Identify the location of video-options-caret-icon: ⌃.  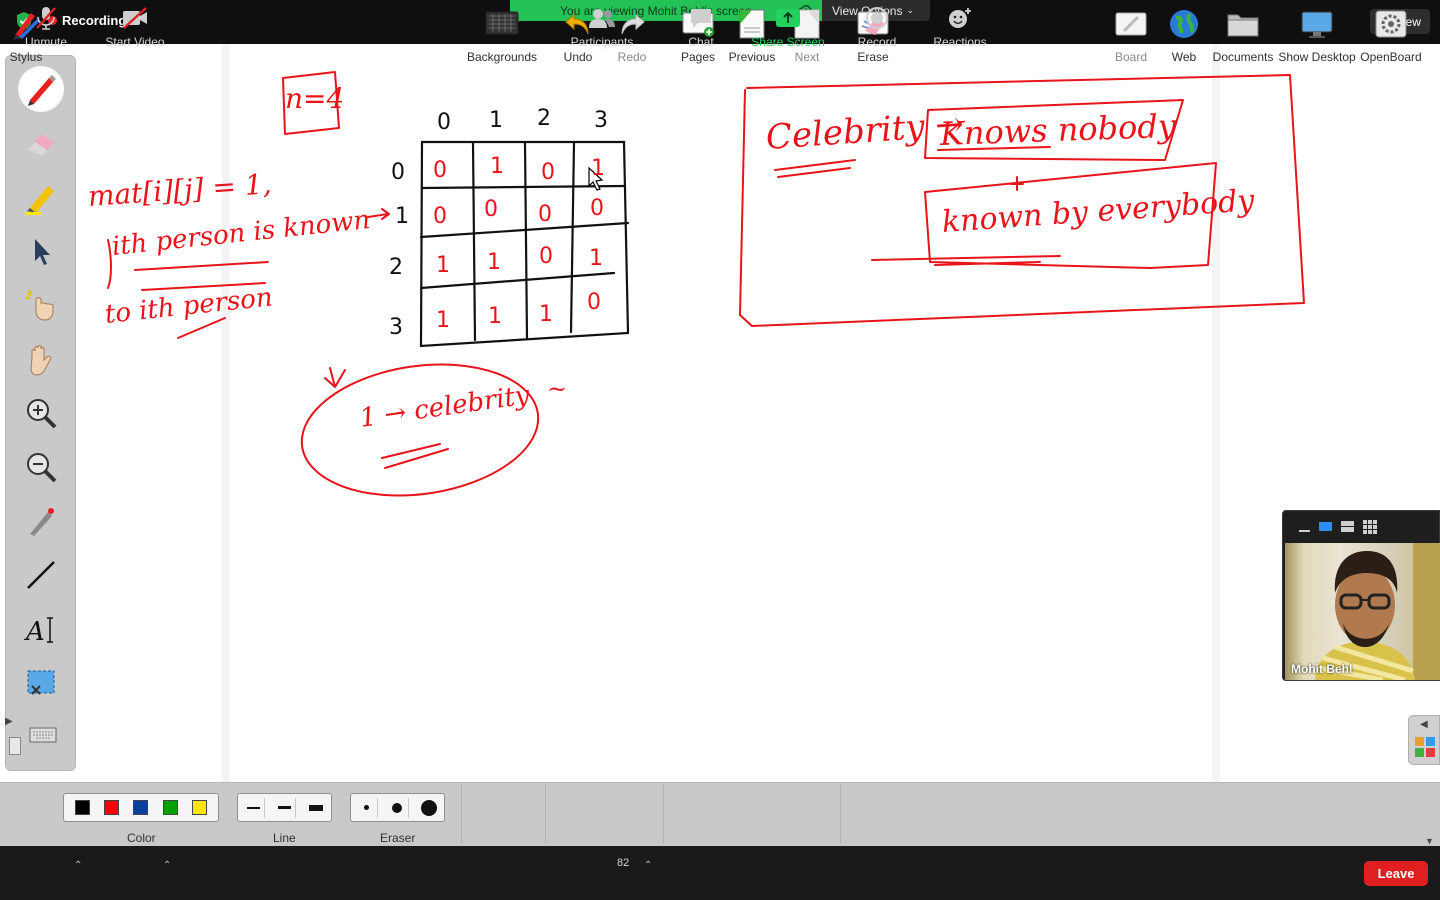
(167, 865).